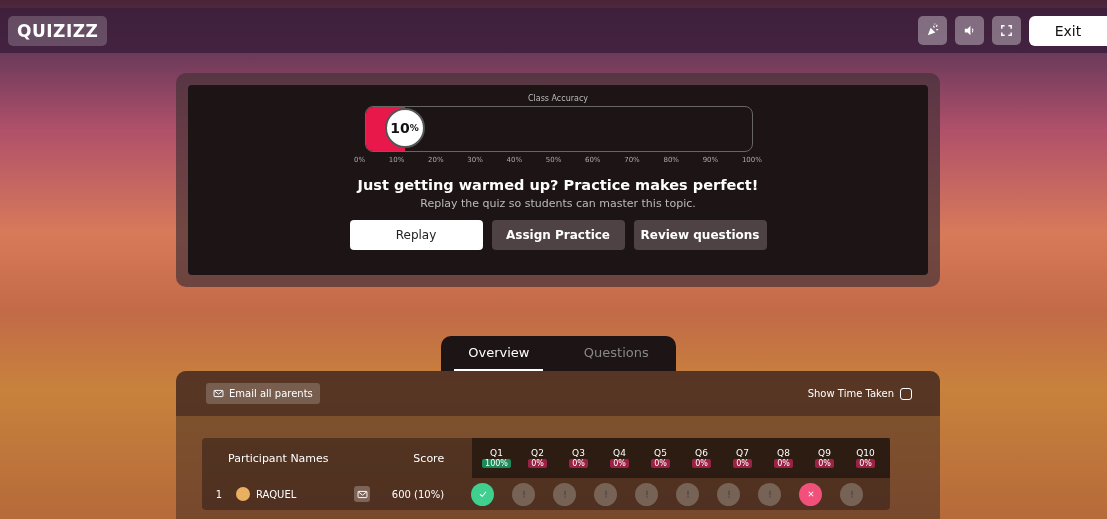  What do you see at coordinates (219, 494) in the screenshot?
I see `rank: 1` at bounding box center [219, 494].